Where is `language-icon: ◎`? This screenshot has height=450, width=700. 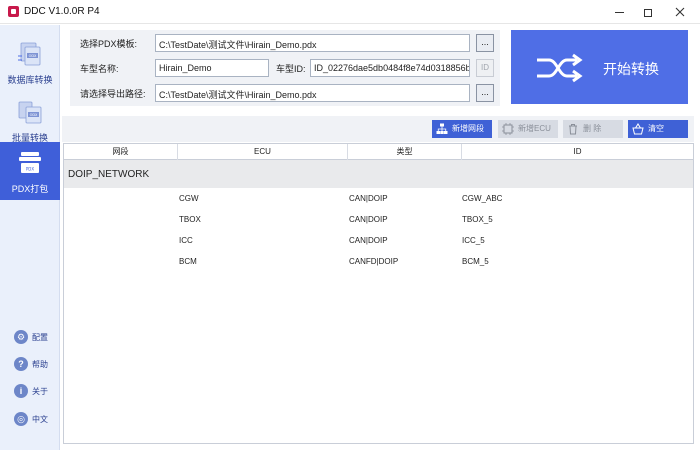
language-icon: ◎ is located at coordinates (21, 419).